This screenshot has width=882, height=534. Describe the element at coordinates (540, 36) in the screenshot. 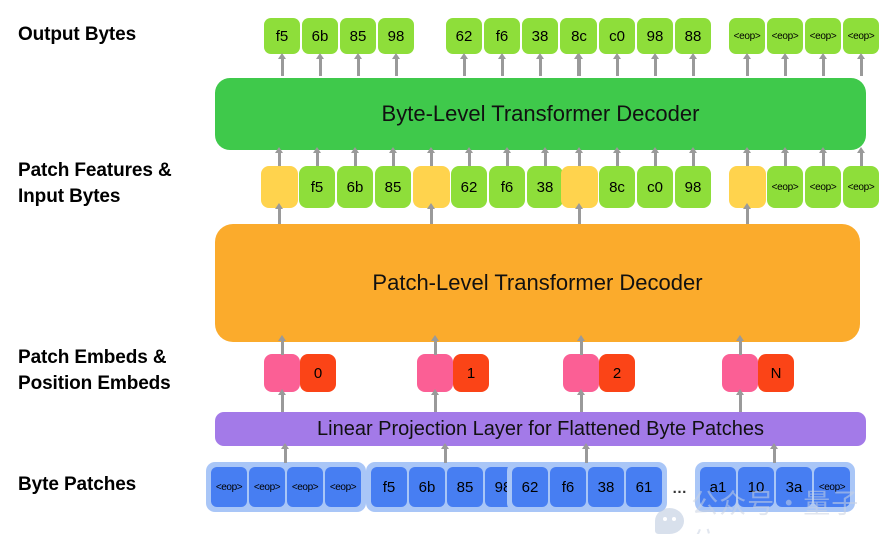

I see `output-byte-cell: 38` at that location.